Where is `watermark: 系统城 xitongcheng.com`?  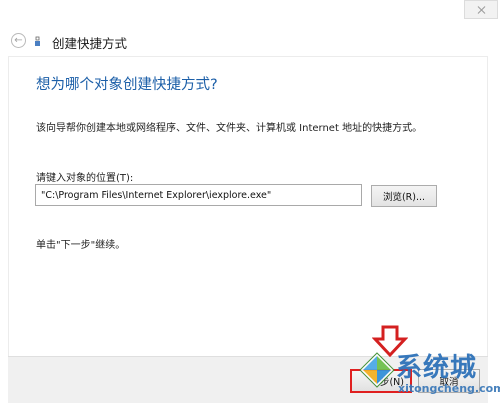 watermark: 系统城 xitongcheng.com is located at coordinates (428, 373).